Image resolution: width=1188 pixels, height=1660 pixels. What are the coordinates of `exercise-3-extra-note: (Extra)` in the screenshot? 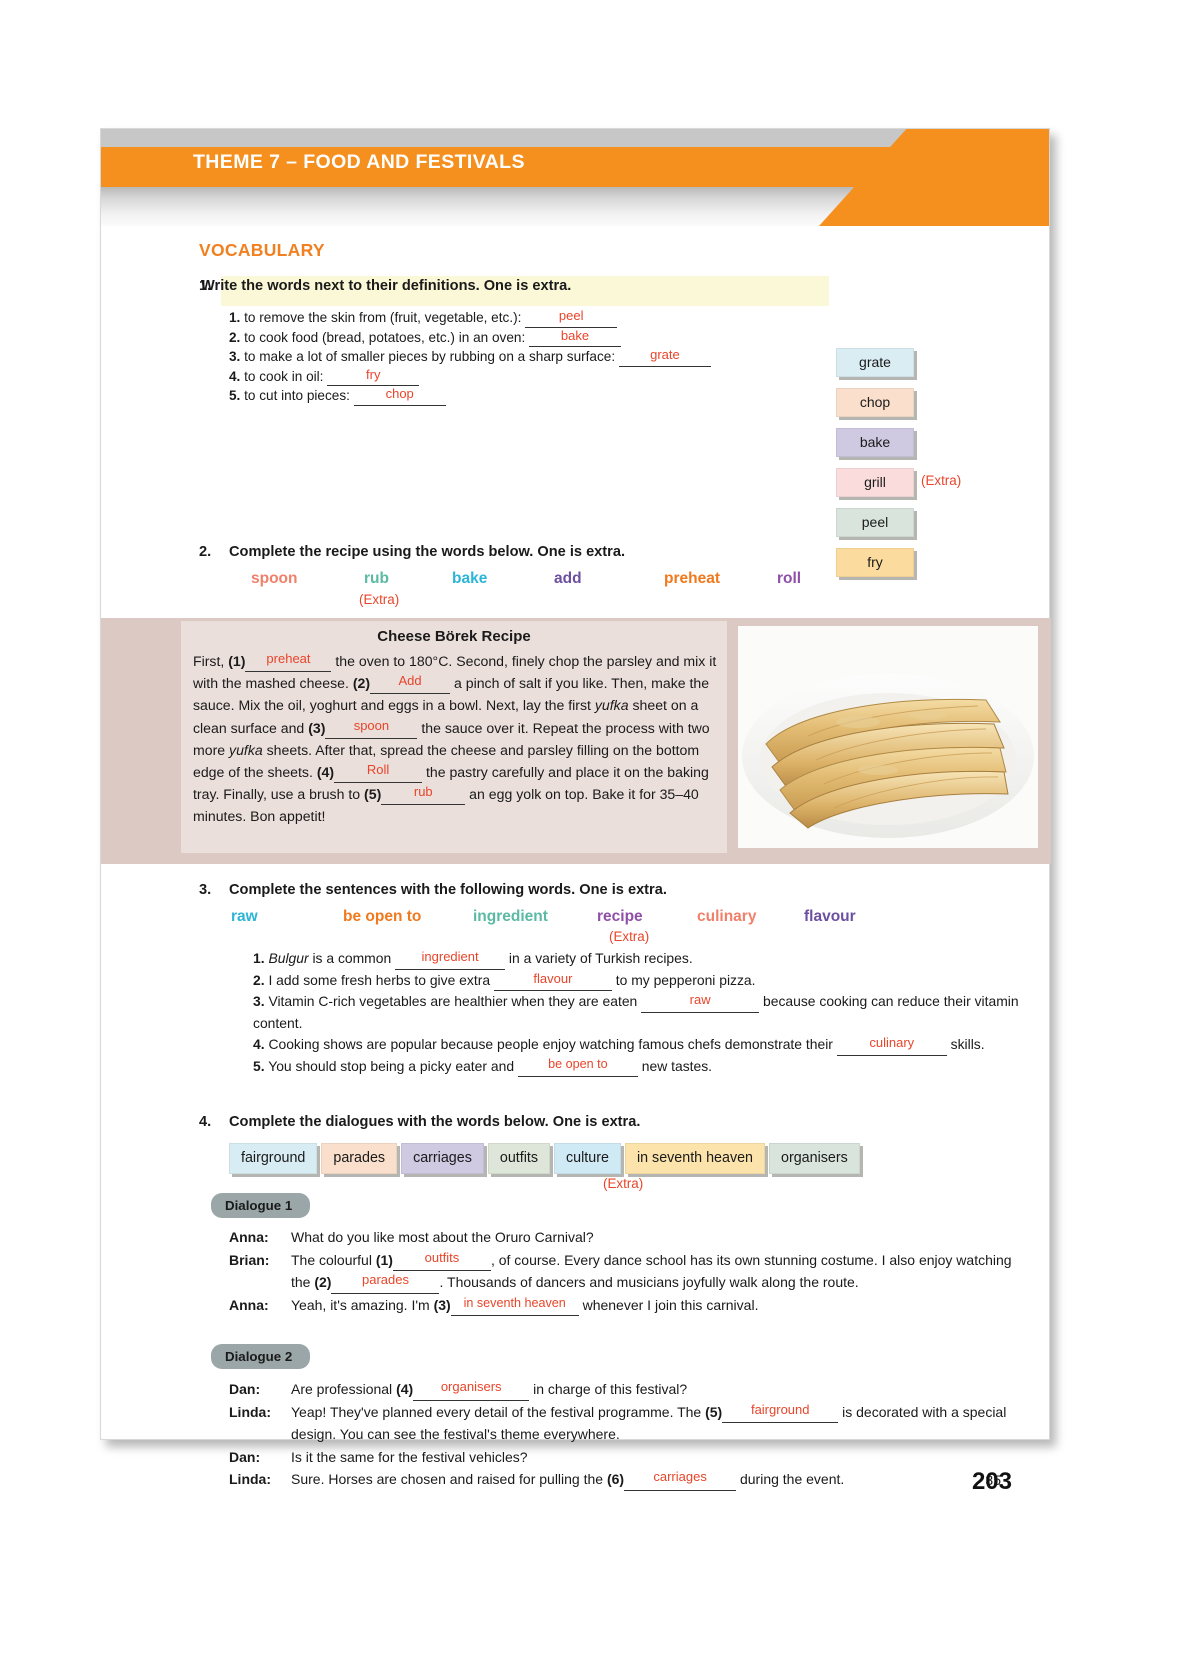 It's located at (629, 936).